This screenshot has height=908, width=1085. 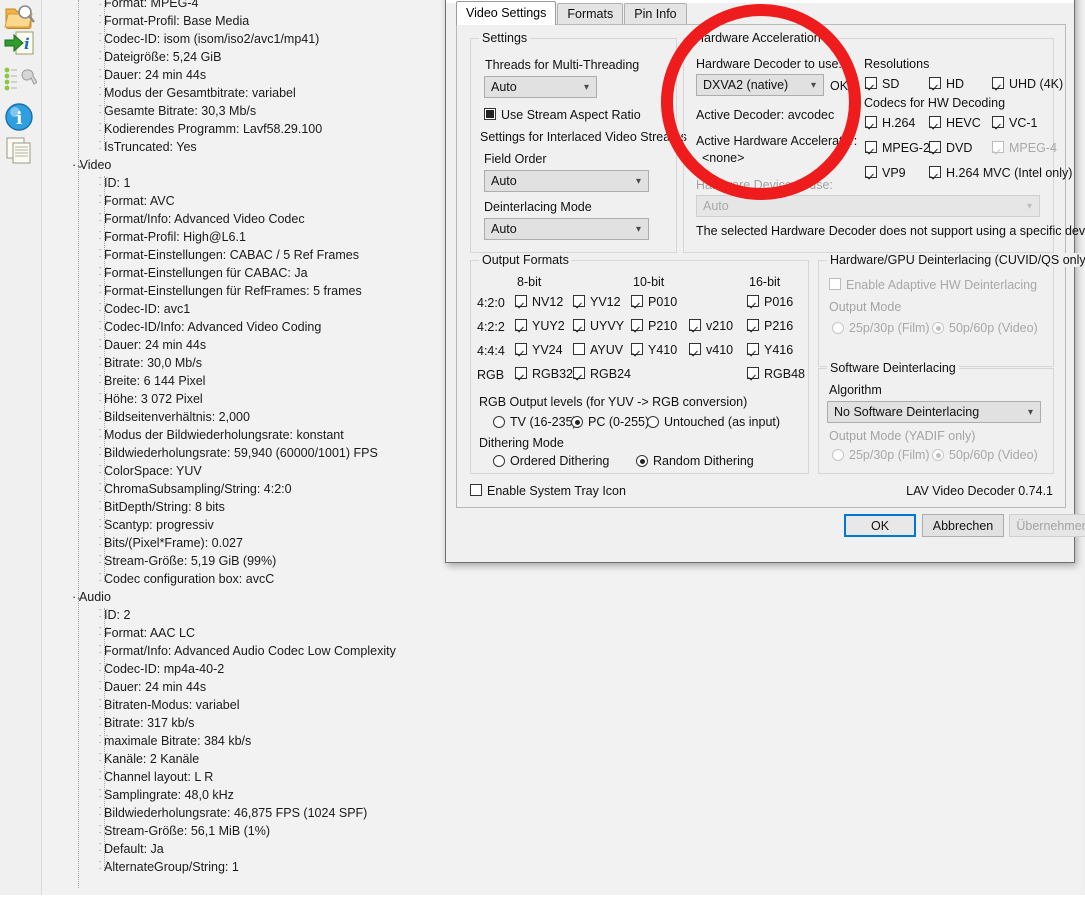 What do you see at coordinates (770, 350) in the screenshot?
I see `output-format-y416-checkbox: Y416` at bounding box center [770, 350].